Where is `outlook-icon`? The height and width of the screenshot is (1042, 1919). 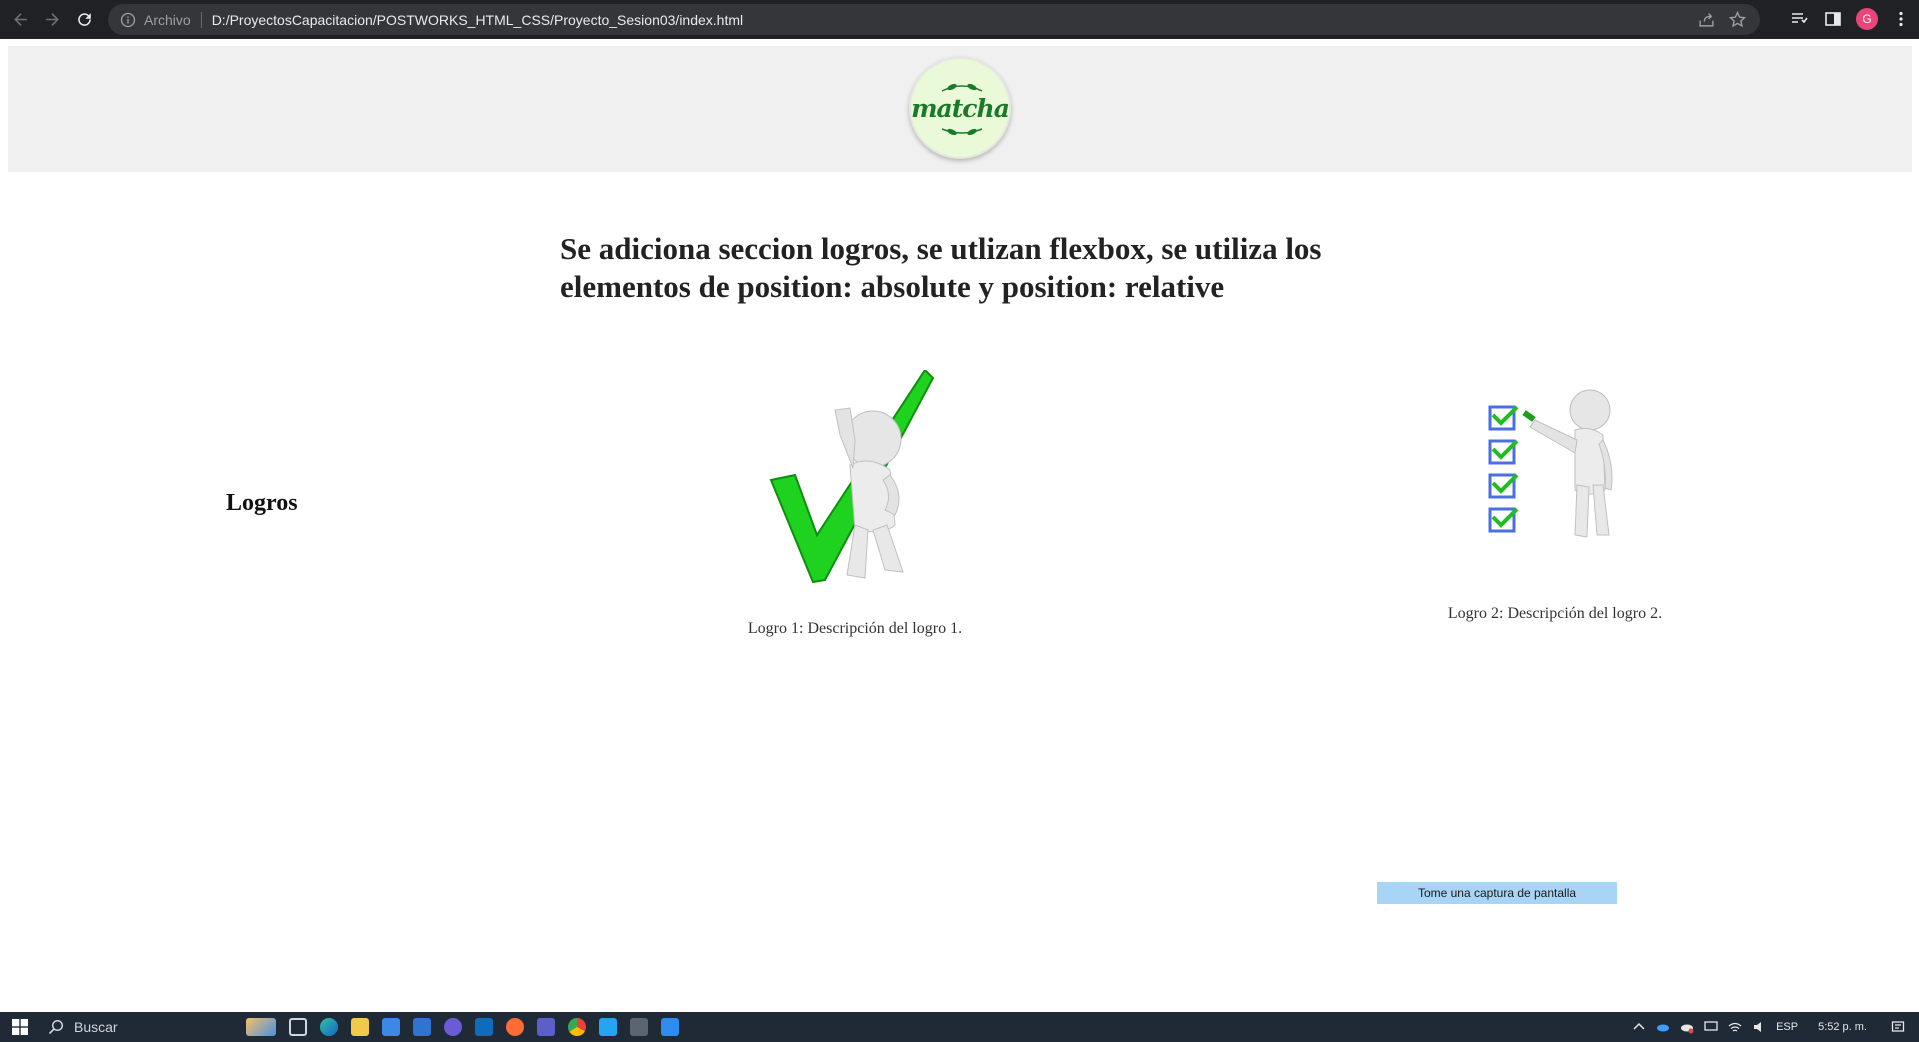 outlook-icon is located at coordinates (484, 1027).